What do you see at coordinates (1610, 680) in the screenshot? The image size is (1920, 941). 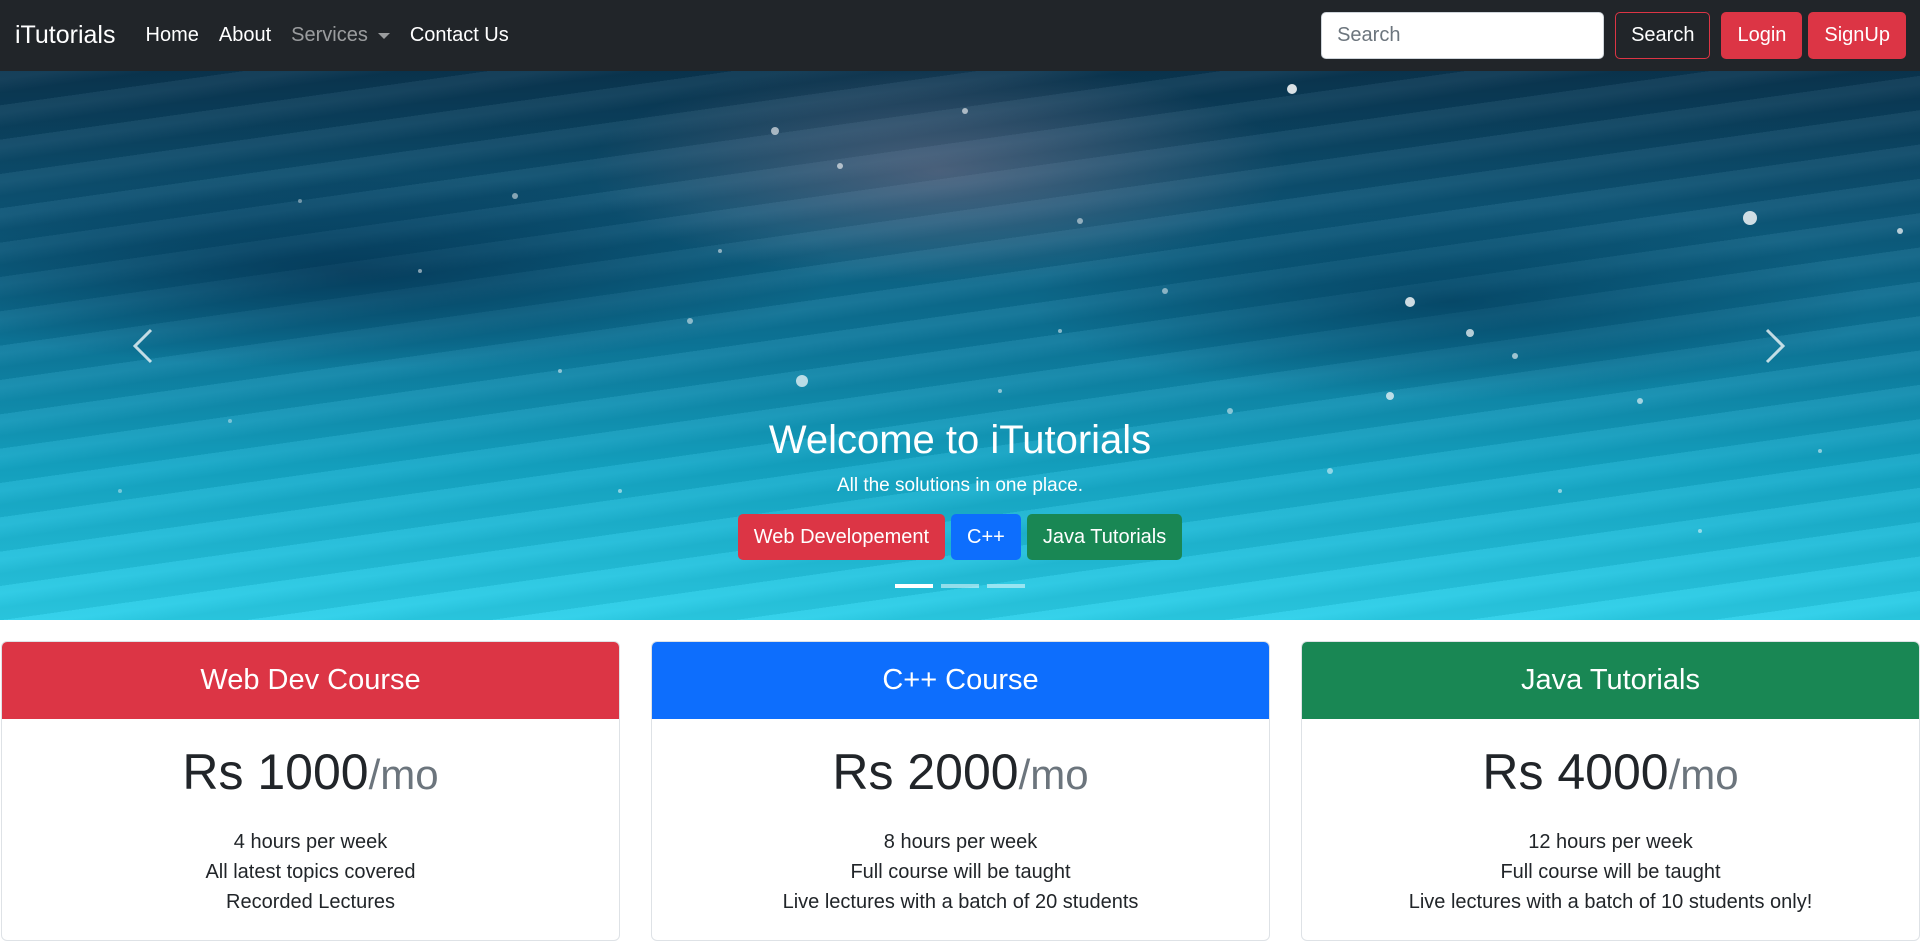 I see `card-header: Java Tutorials` at bounding box center [1610, 680].